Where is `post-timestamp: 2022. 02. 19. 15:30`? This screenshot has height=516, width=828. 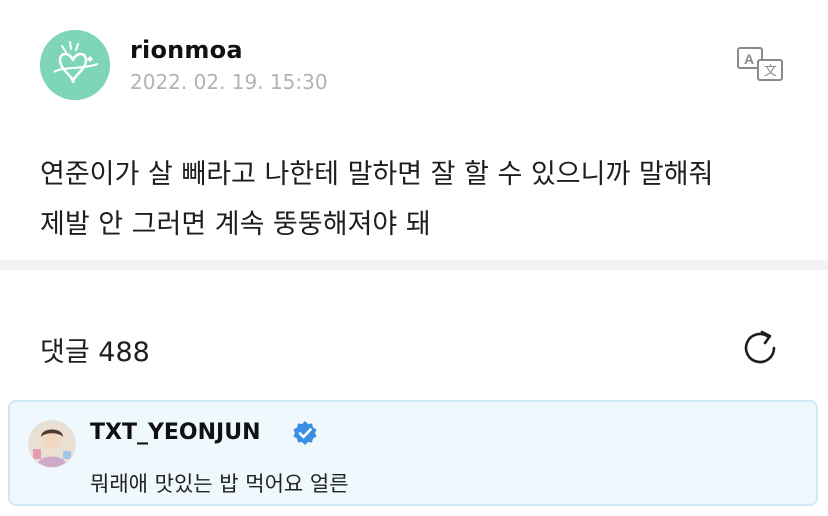 post-timestamp: 2022. 02. 19. 15:30 is located at coordinates (229, 82).